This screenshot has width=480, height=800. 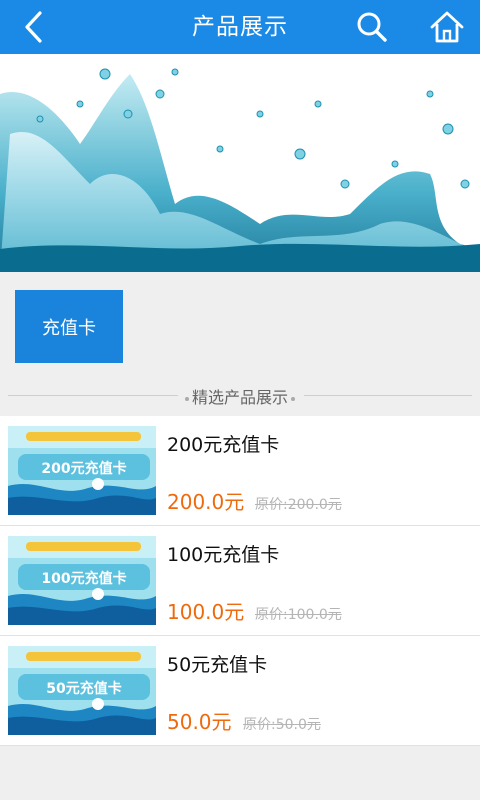 I want to click on section-title-text: 精选产品展示, so click(x=239, y=397).